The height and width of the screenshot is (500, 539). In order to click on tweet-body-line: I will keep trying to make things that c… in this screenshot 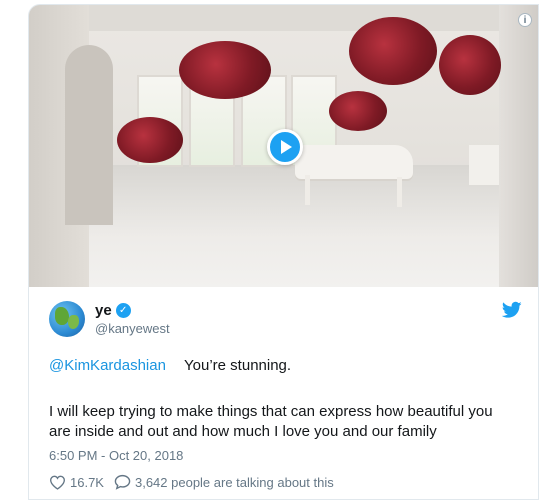, I will do `click(271, 411)`.